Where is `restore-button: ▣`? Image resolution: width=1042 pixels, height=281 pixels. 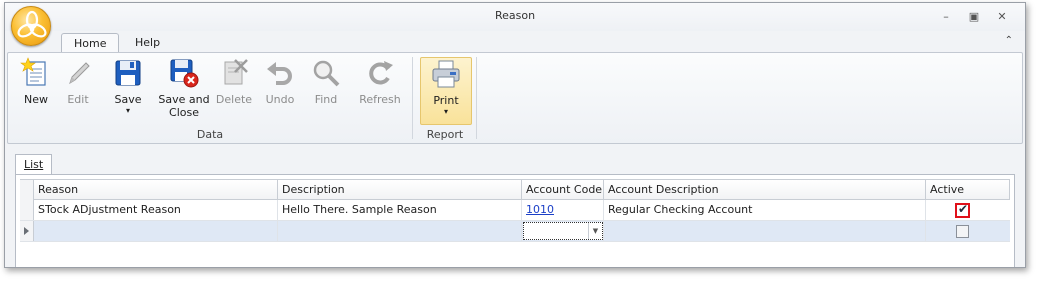
restore-button: ▣ is located at coordinates (974, 16).